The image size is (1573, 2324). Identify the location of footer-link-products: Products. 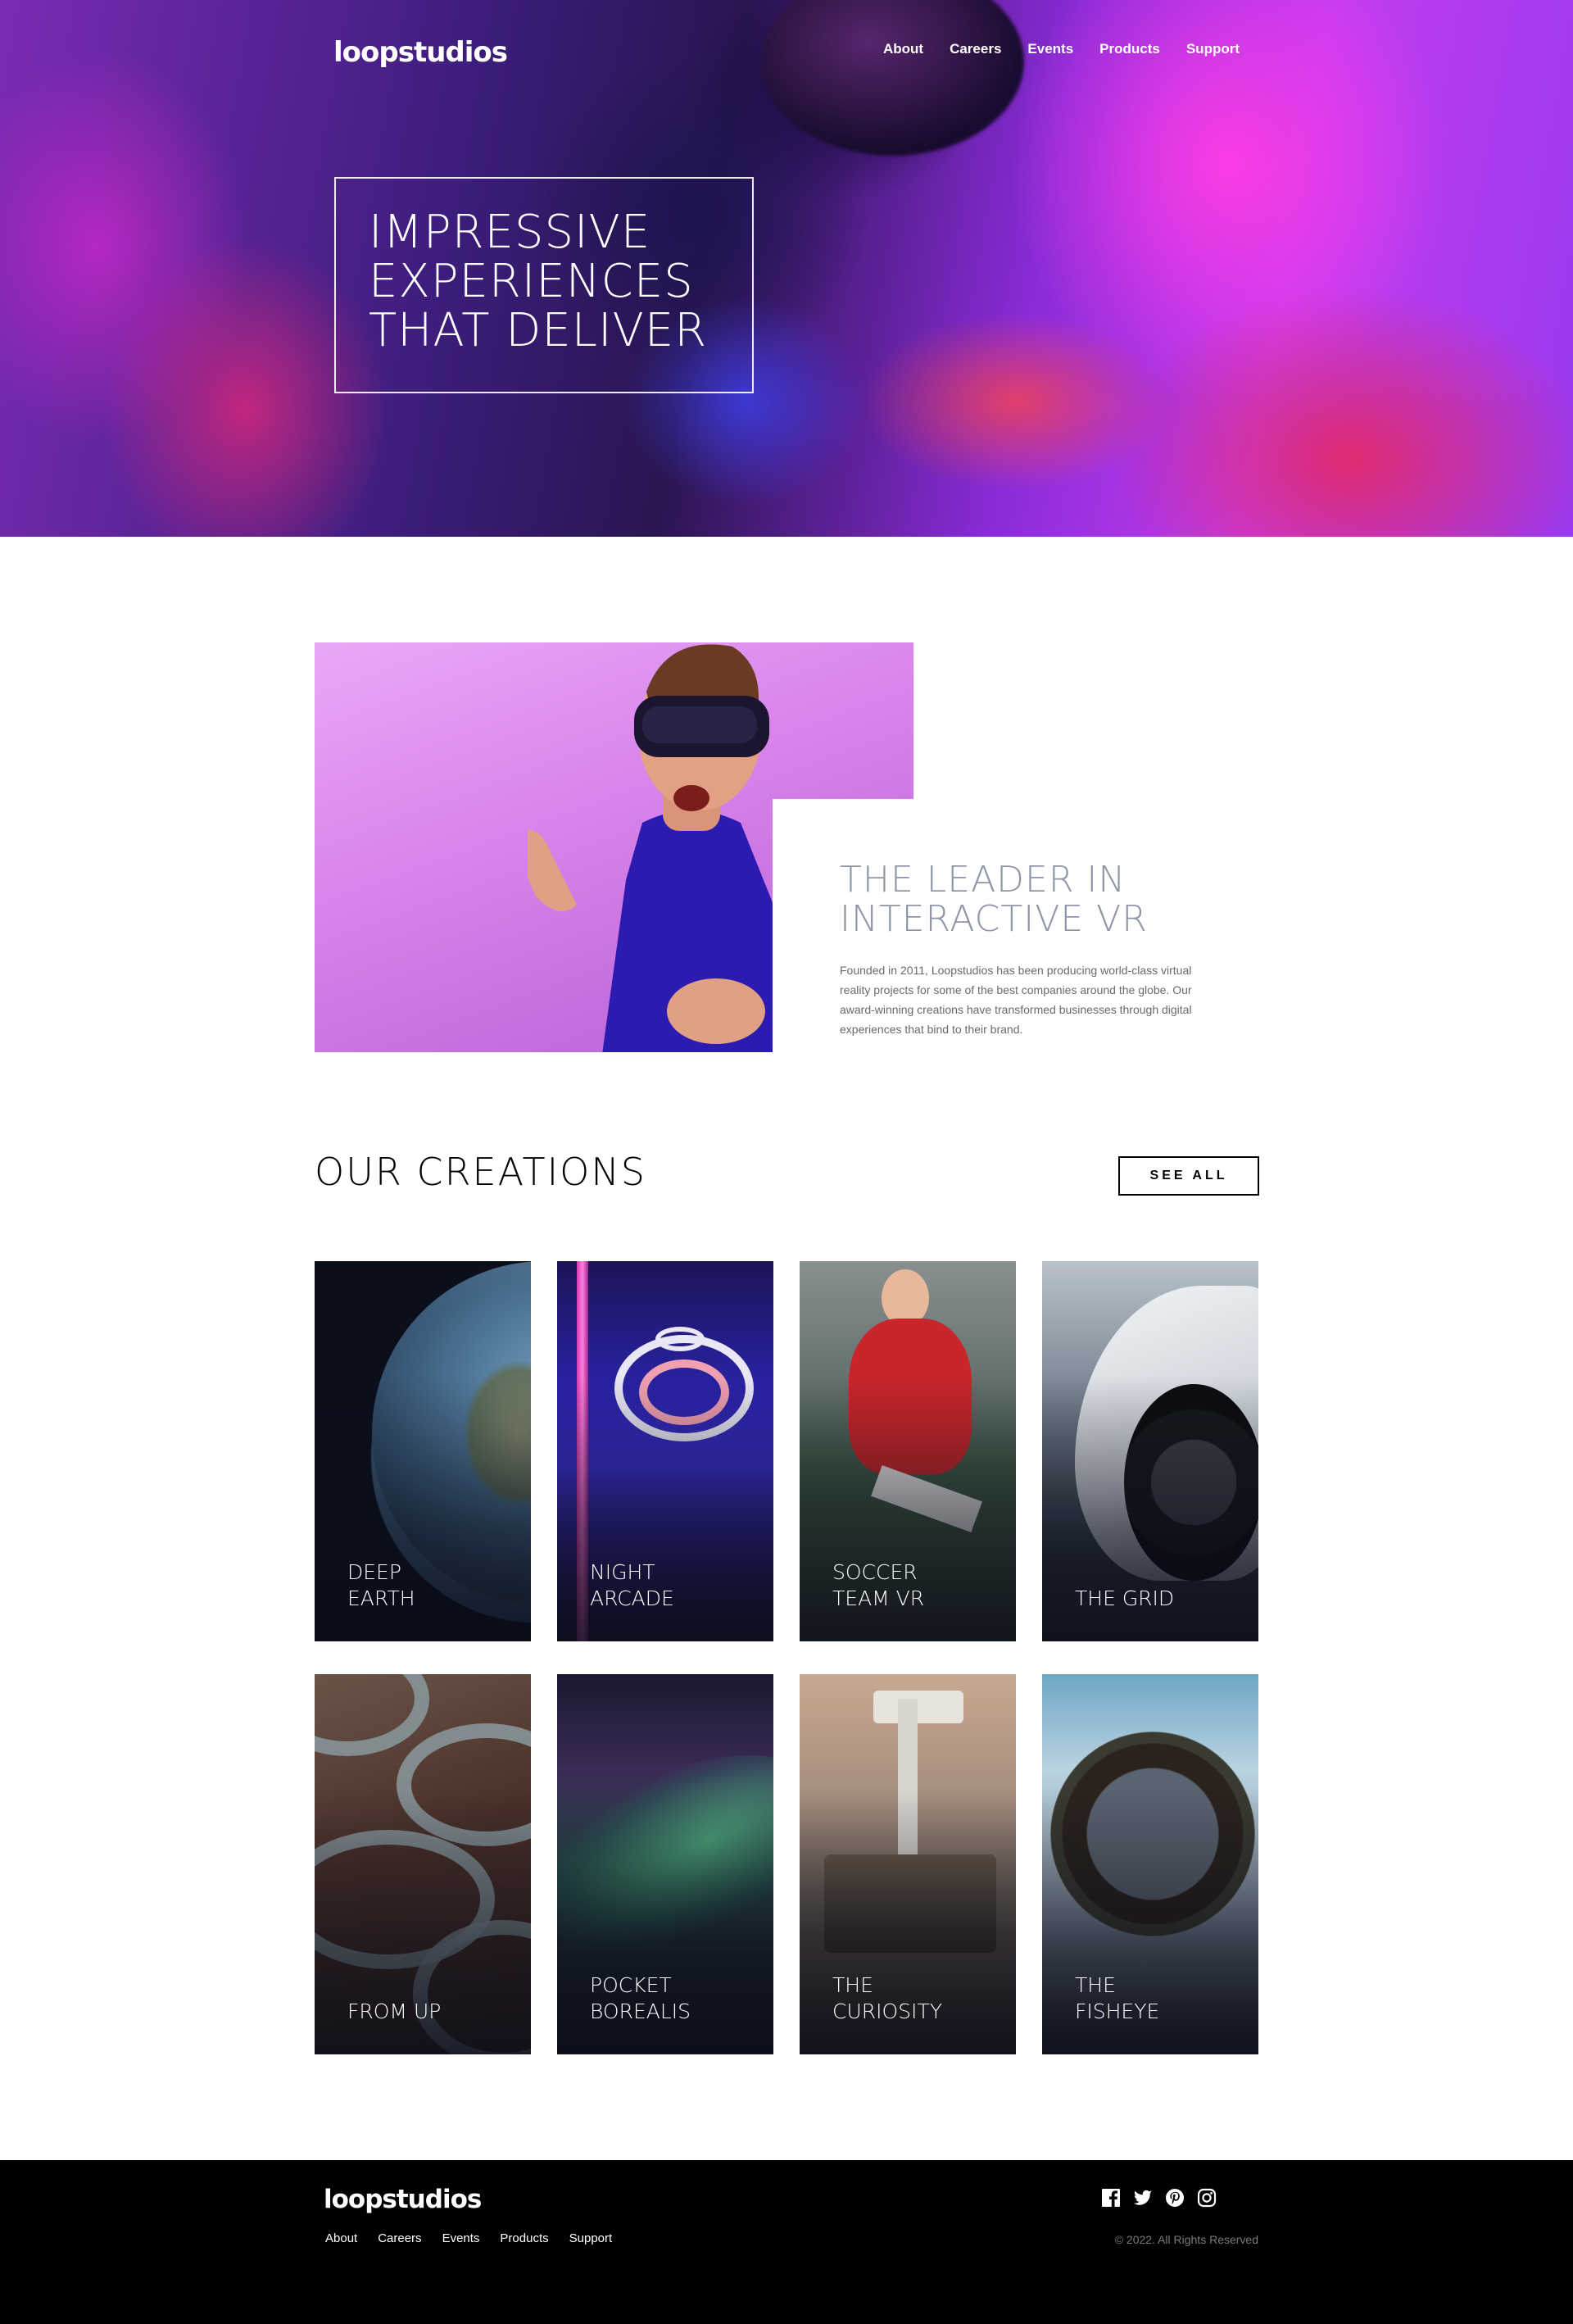
(524, 2238).